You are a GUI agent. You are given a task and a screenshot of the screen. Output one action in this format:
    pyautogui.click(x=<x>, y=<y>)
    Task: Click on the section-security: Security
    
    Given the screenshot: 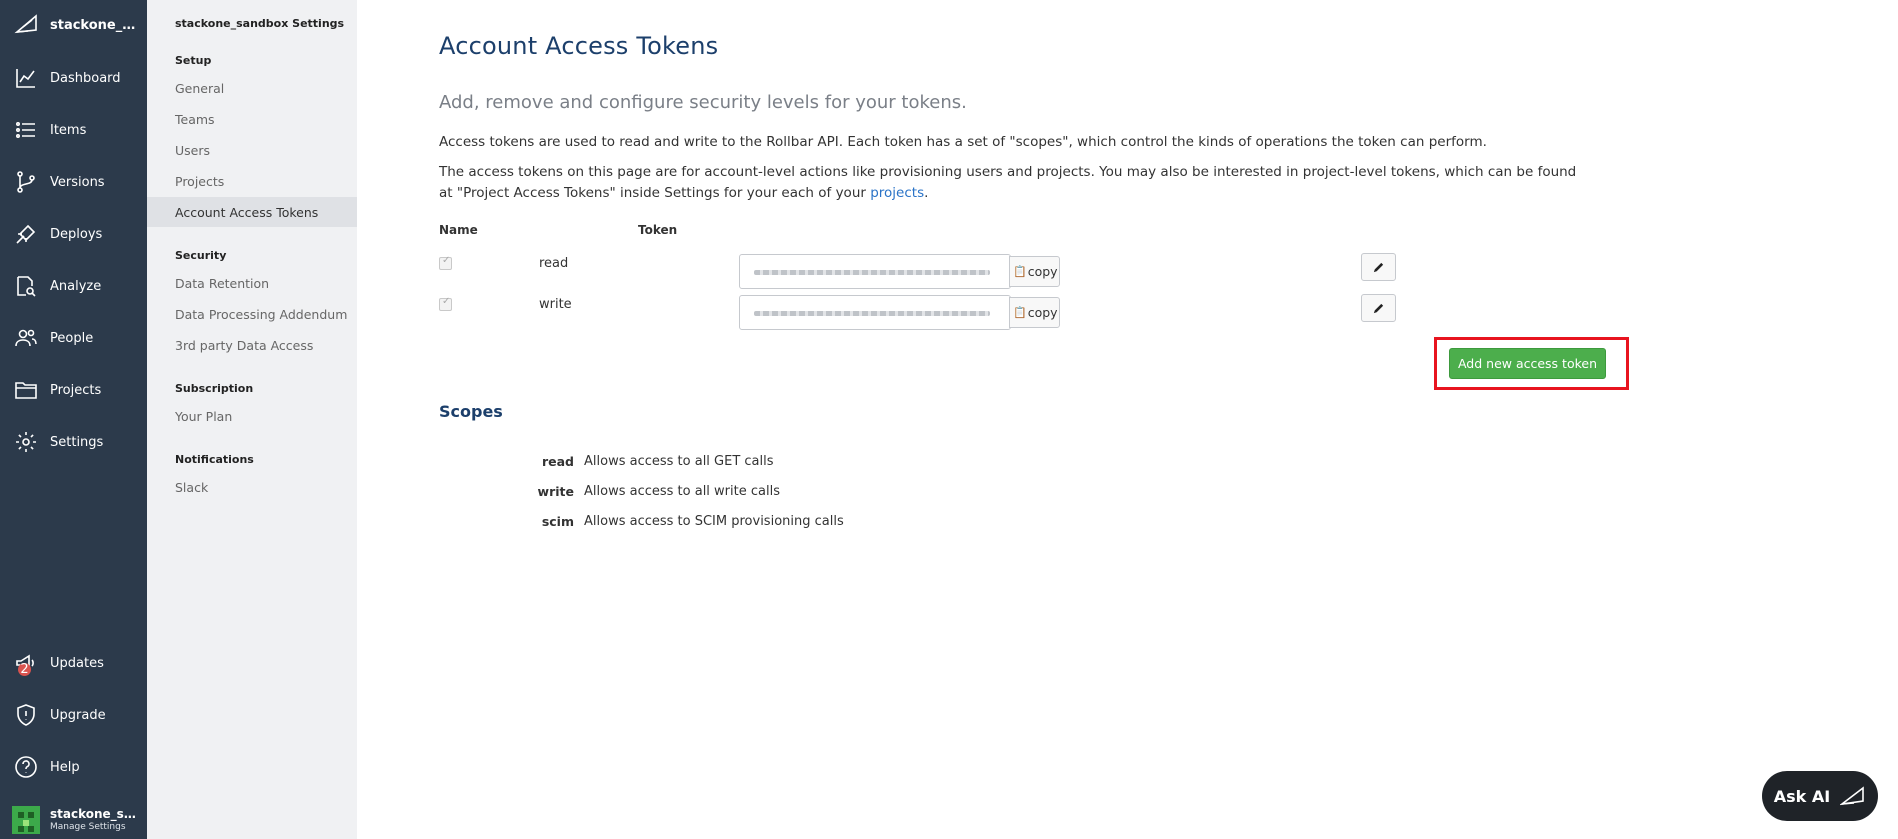 What is the action you would take?
    pyautogui.click(x=201, y=255)
    